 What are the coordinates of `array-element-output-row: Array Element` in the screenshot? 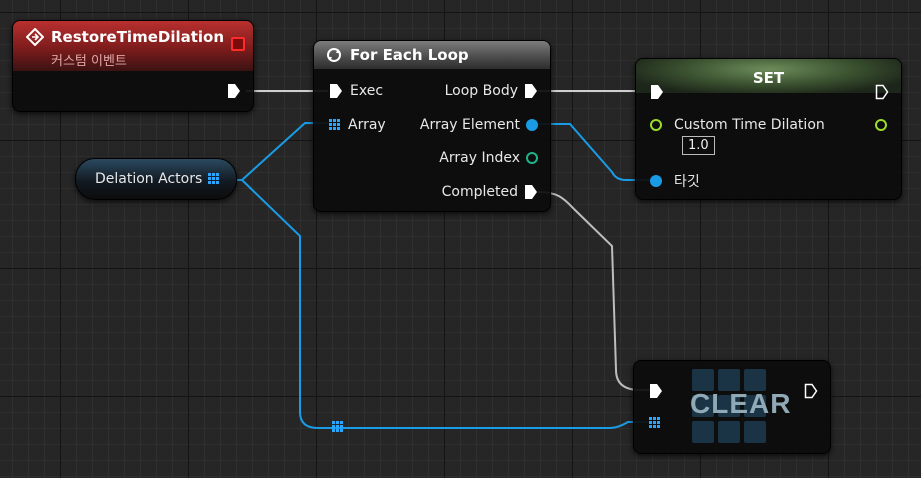 It's located at (479, 125).